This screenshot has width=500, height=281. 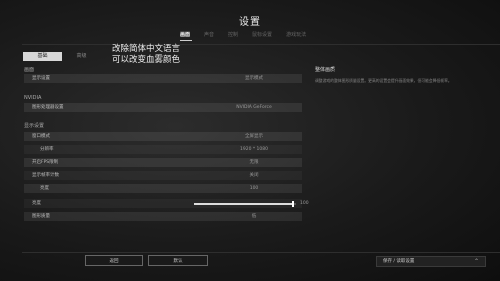 What do you see at coordinates (48, 107) in the screenshot?
I see `setting-label: 图形处理器设置` at bounding box center [48, 107].